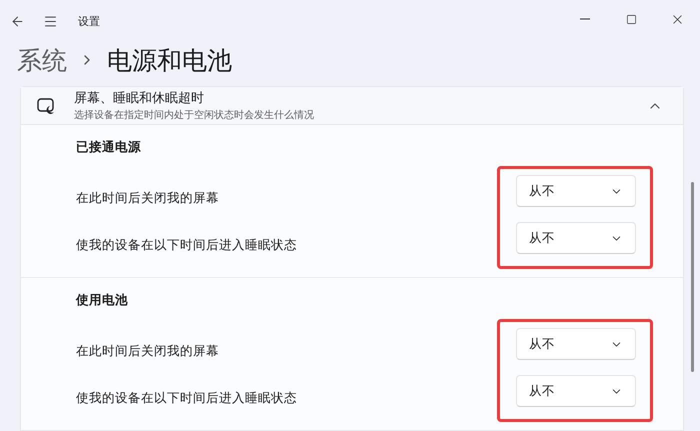 The image size is (700, 431). I want to click on menu-button, so click(50, 21).